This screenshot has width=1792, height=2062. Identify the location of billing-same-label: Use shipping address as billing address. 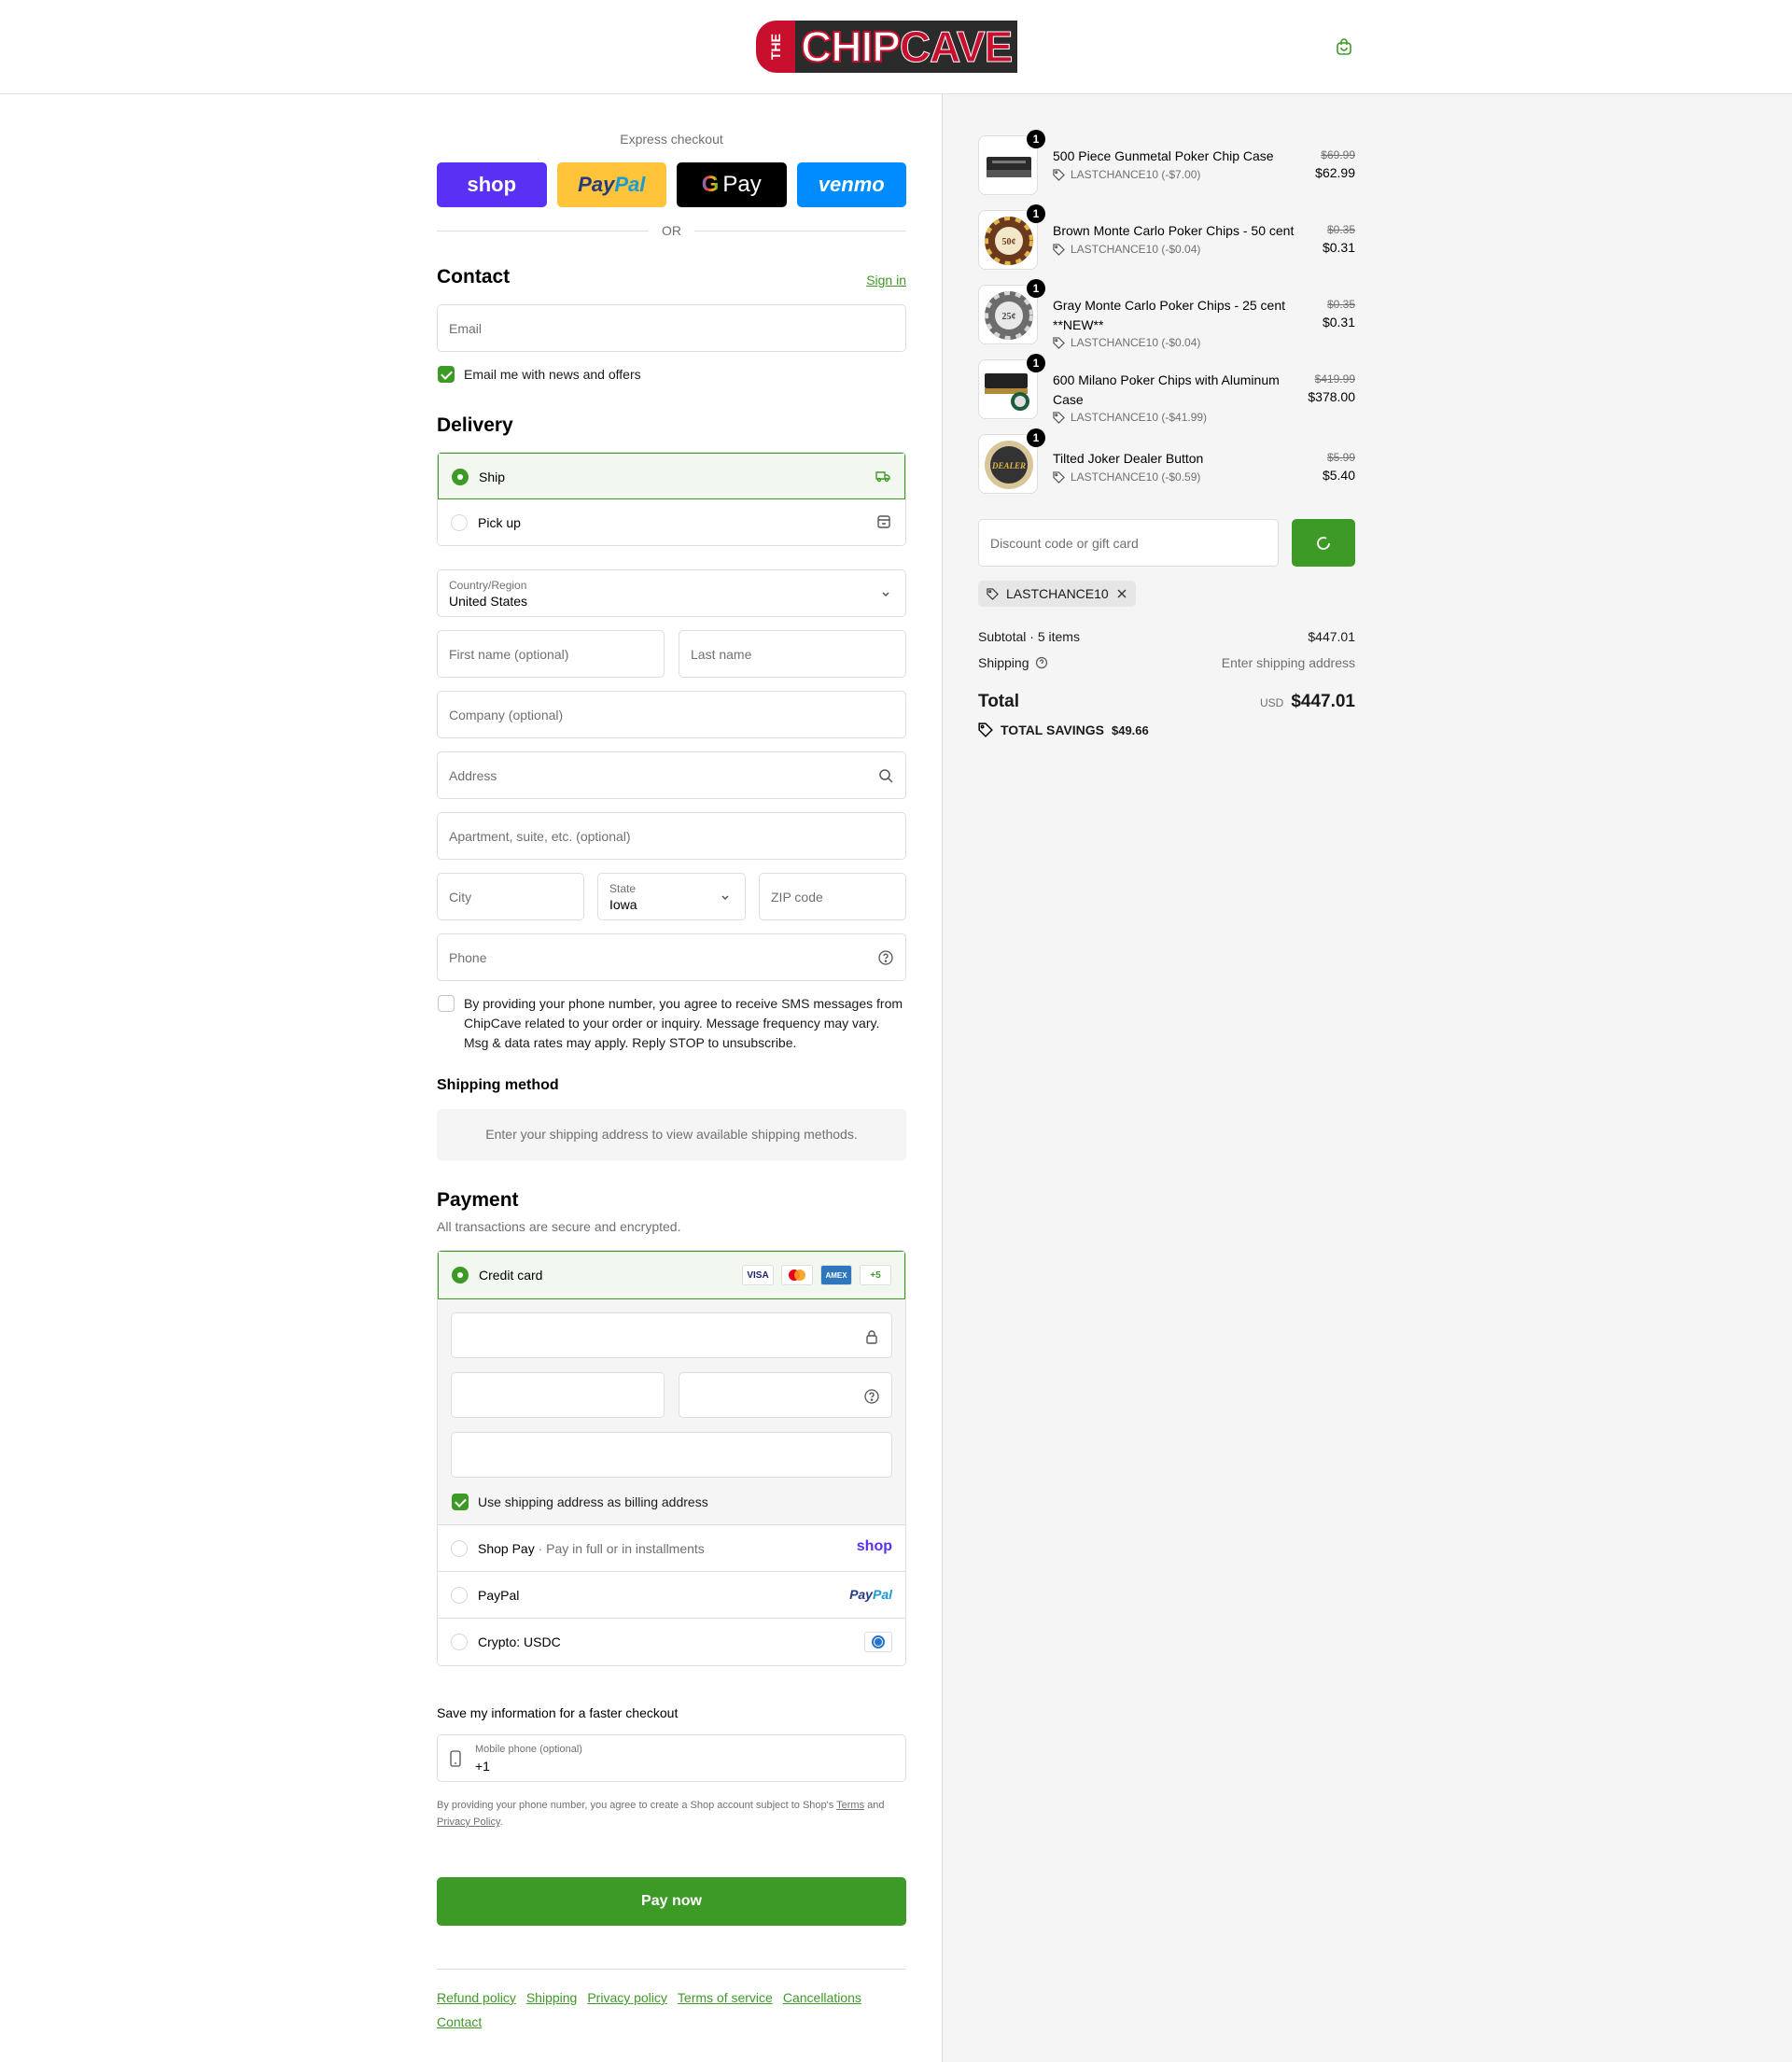
(593, 1501).